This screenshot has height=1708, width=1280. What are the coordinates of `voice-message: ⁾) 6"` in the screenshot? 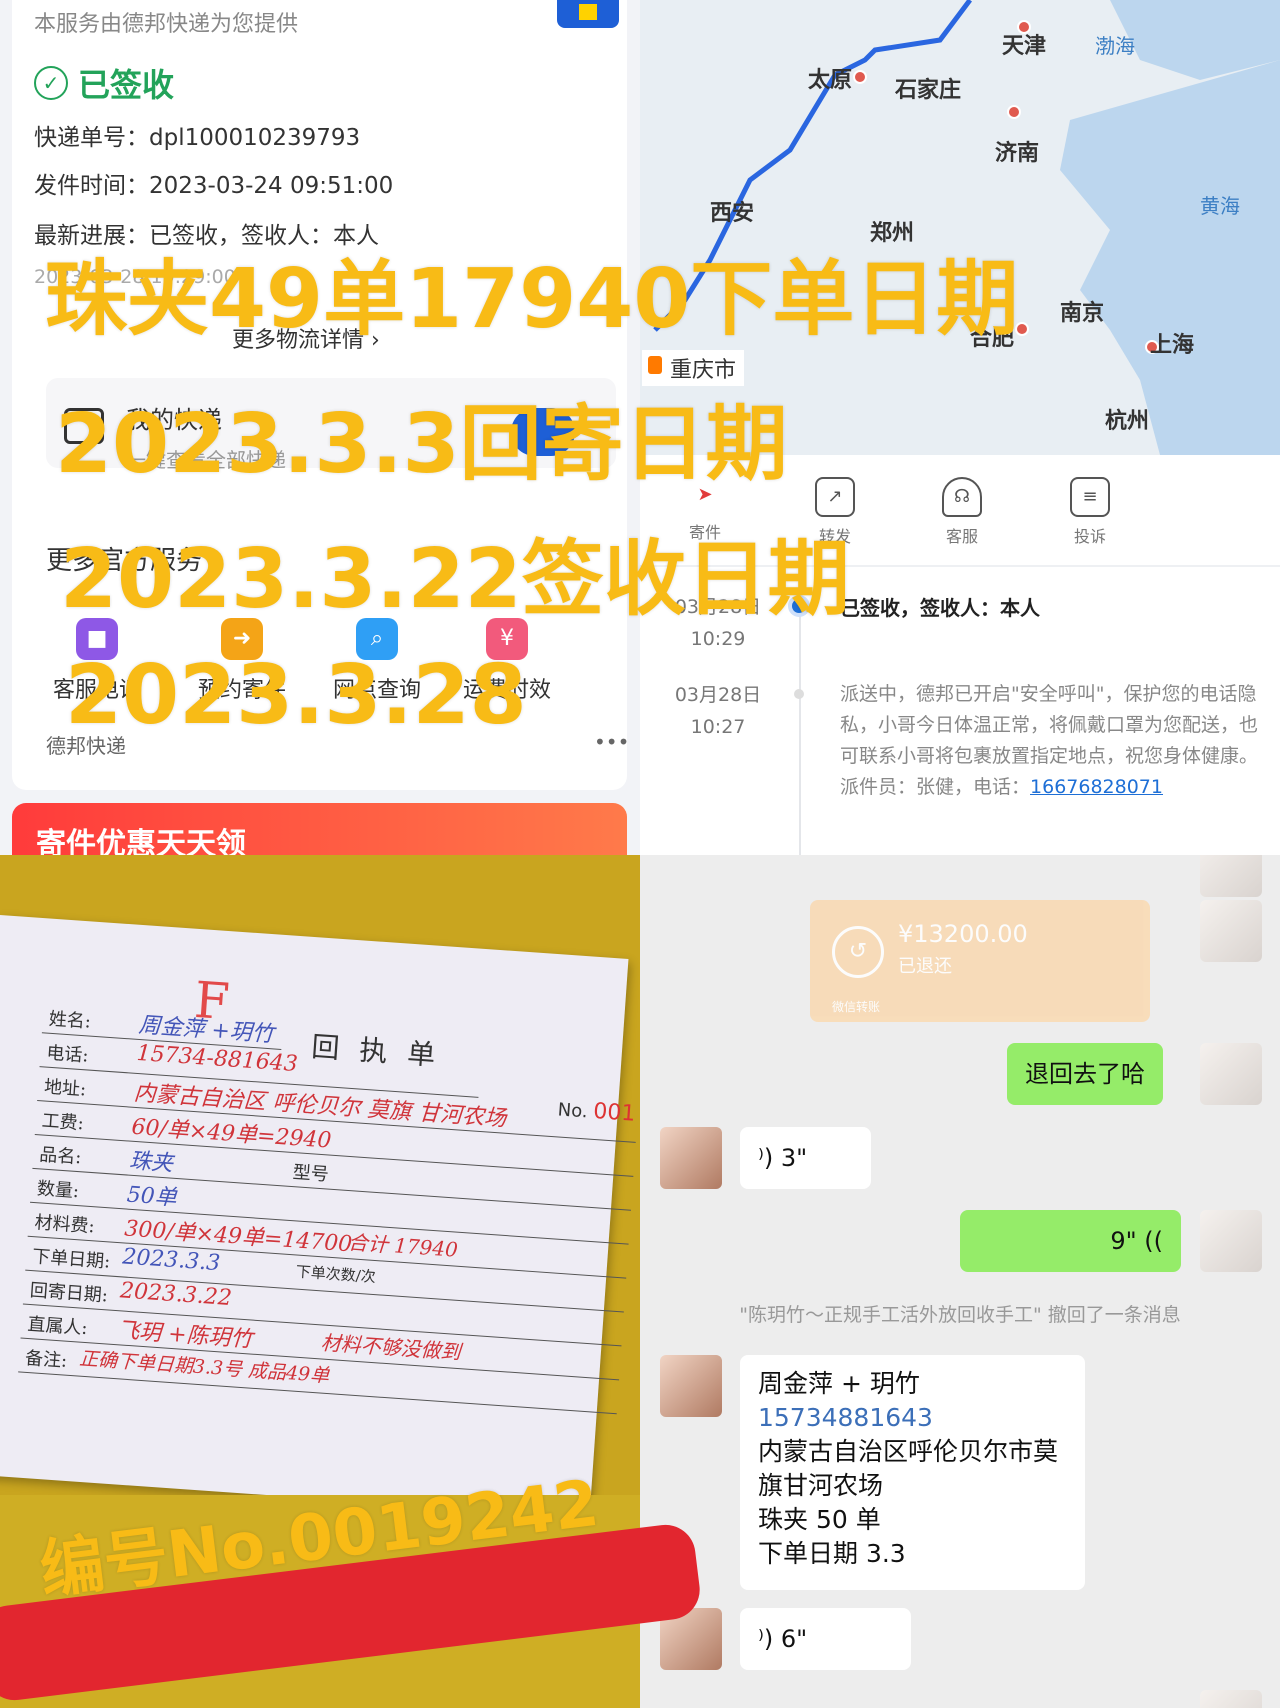 It's located at (825, 1639).